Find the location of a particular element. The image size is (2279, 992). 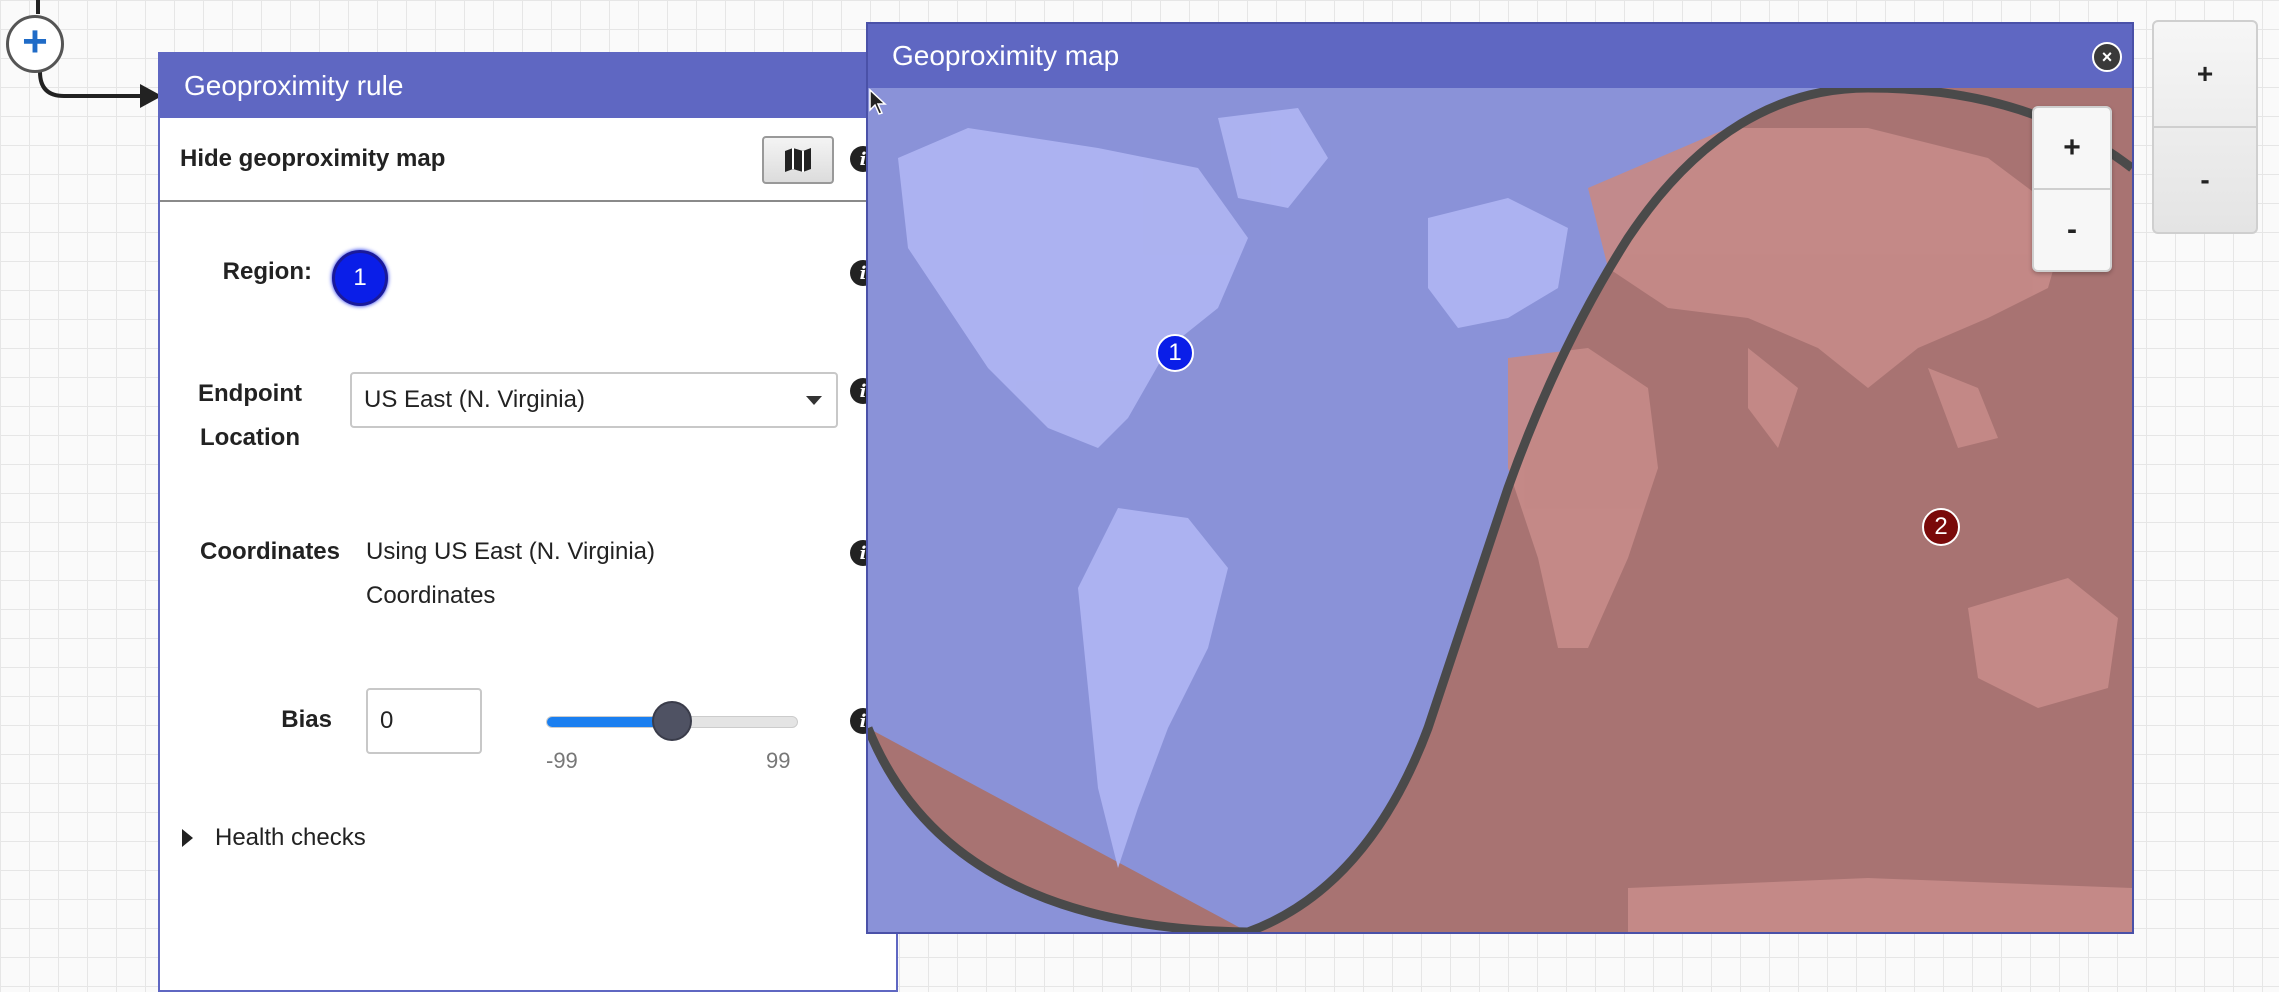

canvas-zoom-out-button: - is located at coordinates (2205, 179).